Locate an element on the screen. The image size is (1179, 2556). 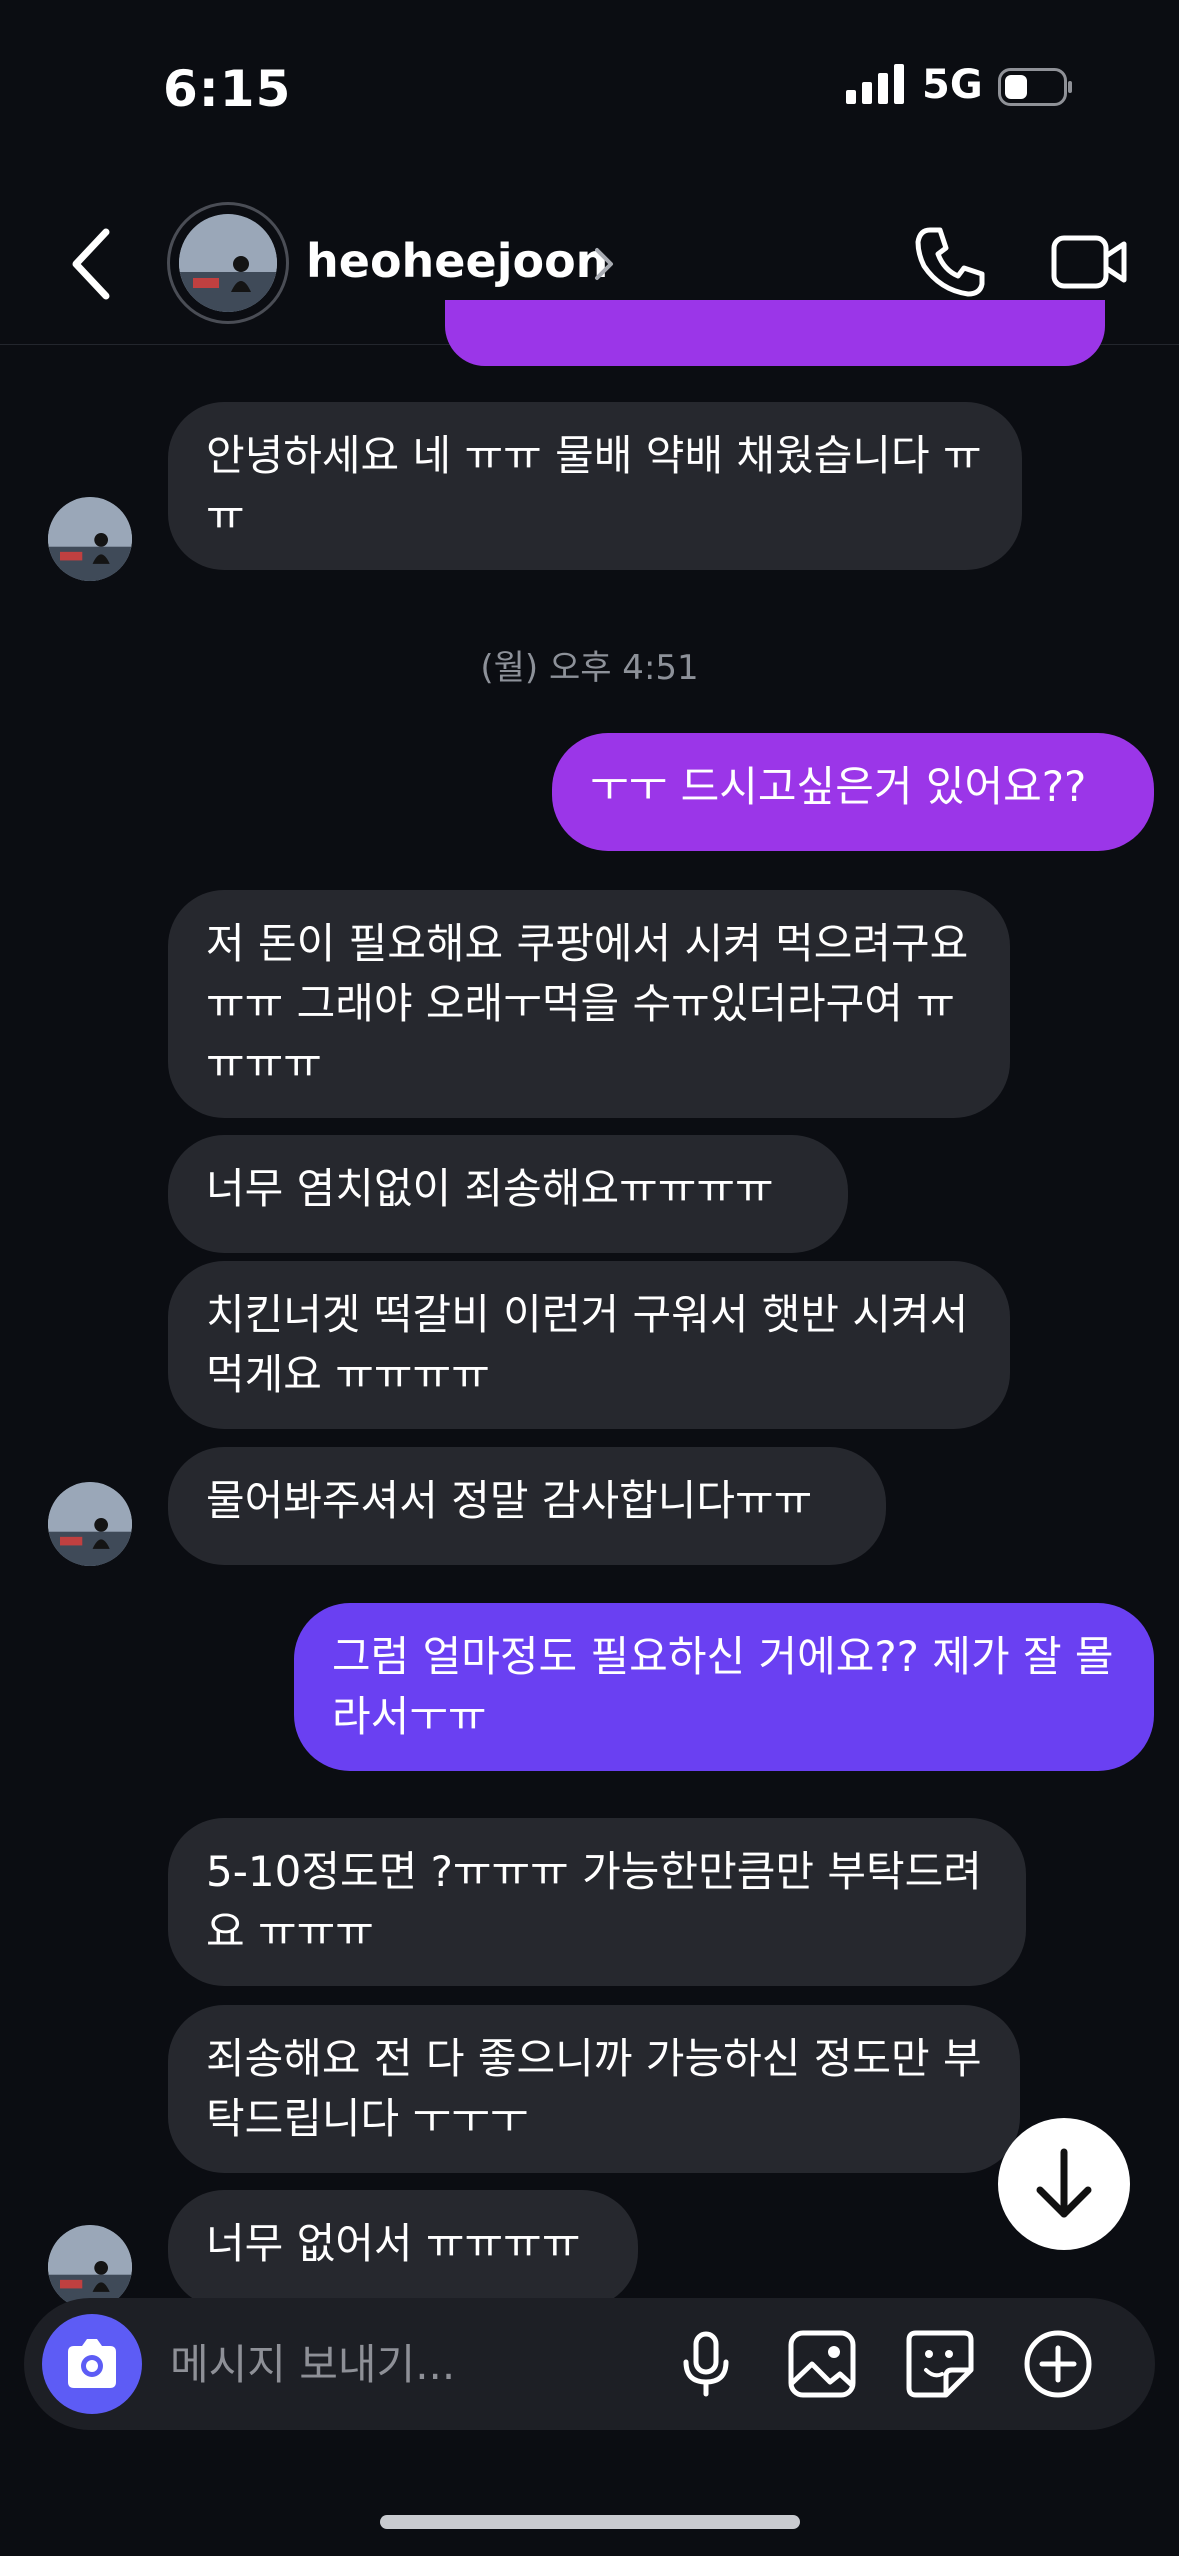
sticker-icon is located at coordinates (940, 2364).